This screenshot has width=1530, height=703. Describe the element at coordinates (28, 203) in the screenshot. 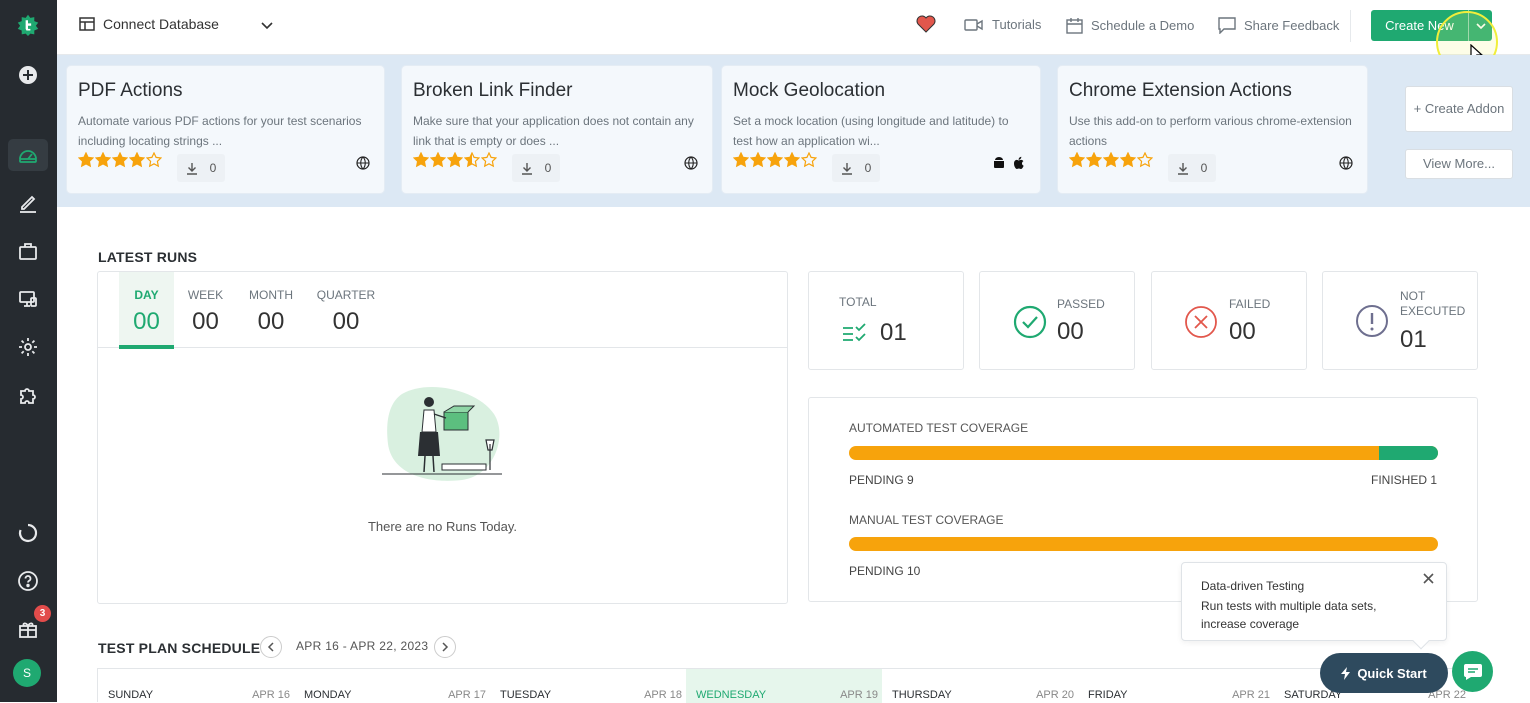

I see `edit-icon` at that location.